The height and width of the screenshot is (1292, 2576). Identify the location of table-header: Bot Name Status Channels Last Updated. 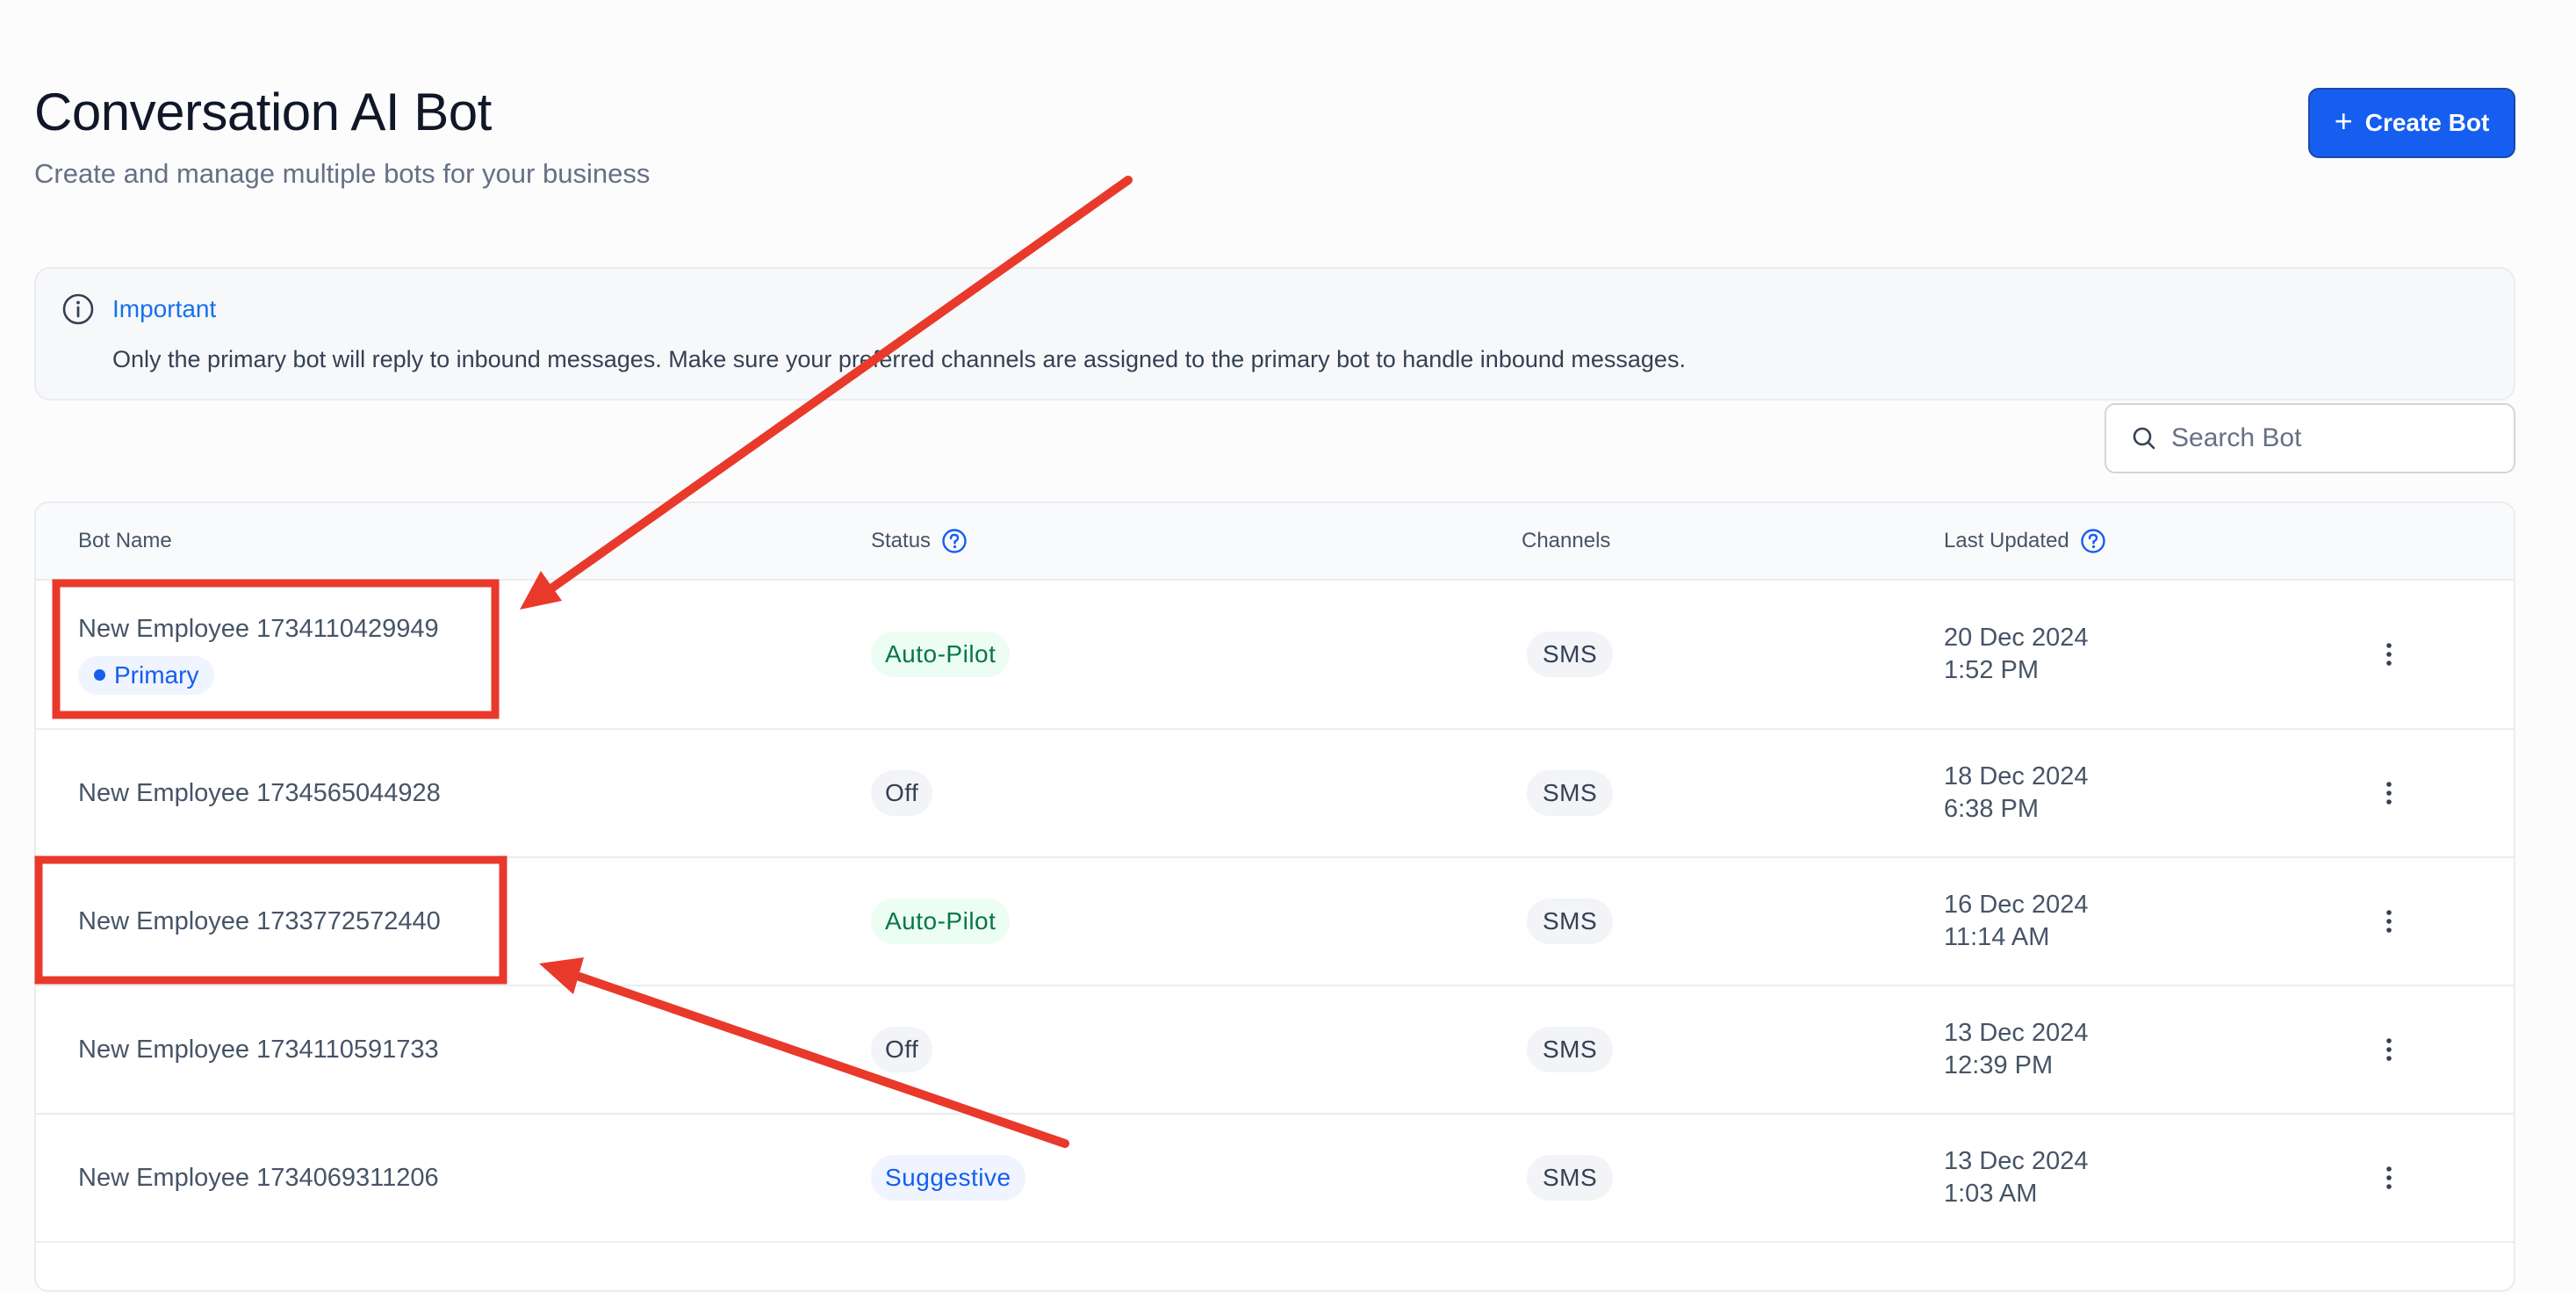
(1275, 542).